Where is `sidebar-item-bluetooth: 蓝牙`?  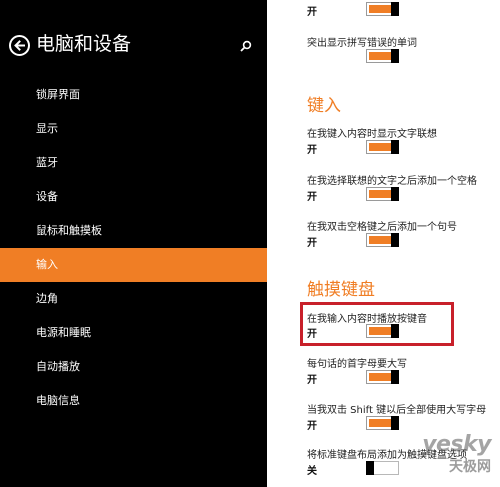 sidebar-item-bluetooth: 蓝牙 is located at coordinates (133, 163).